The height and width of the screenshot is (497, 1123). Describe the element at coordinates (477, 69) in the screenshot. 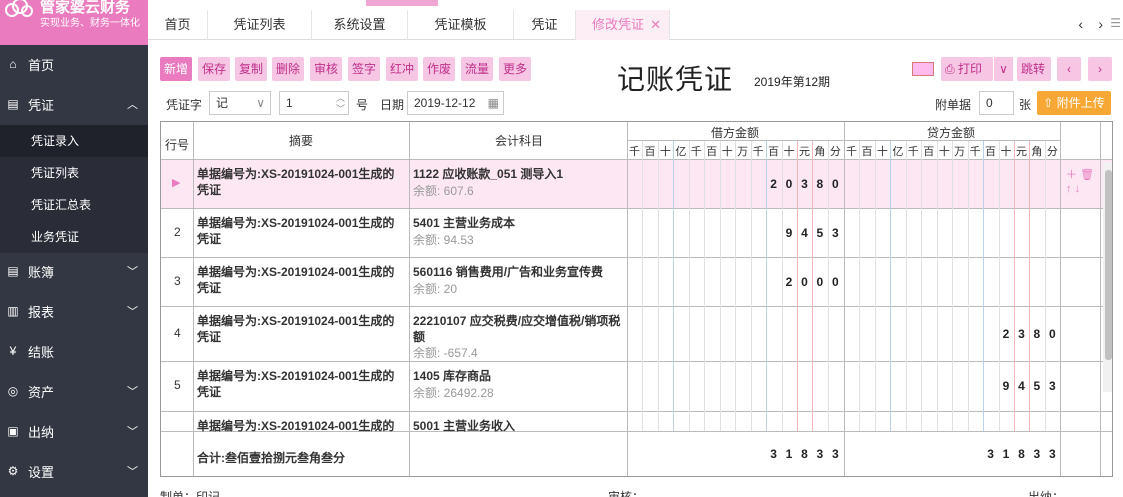

I see `cashflow-button: 流量` at that location.